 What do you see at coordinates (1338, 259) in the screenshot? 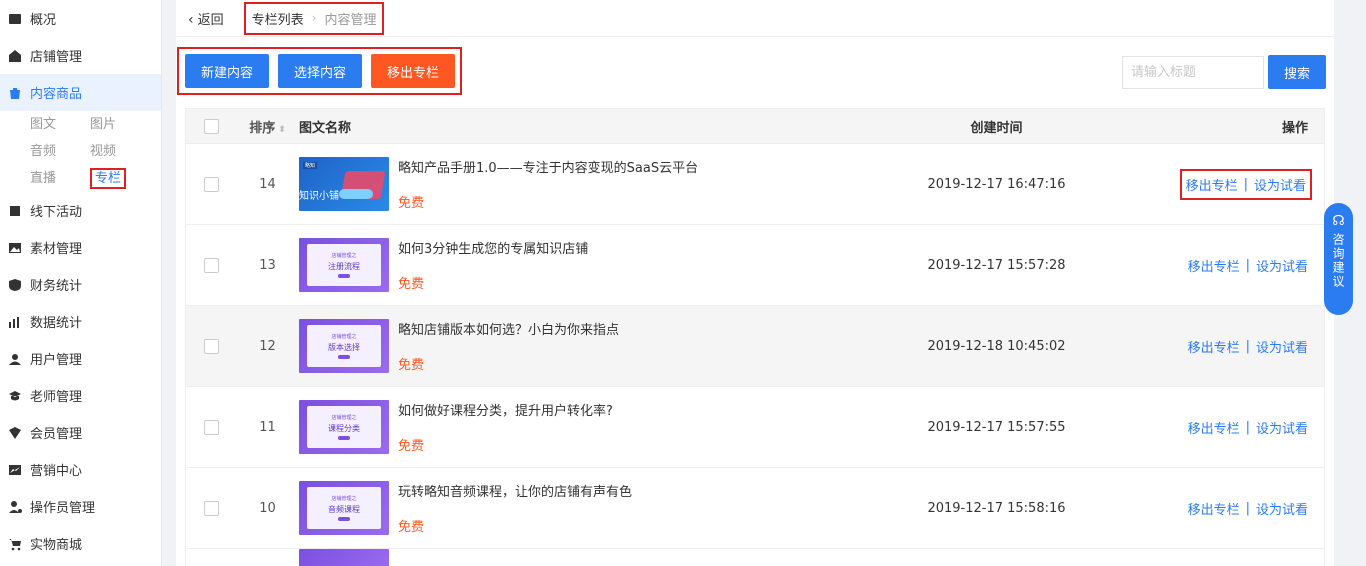
I see `consult-advice-button: ☊ 咨询建议` at bounding box center [1338, 259].